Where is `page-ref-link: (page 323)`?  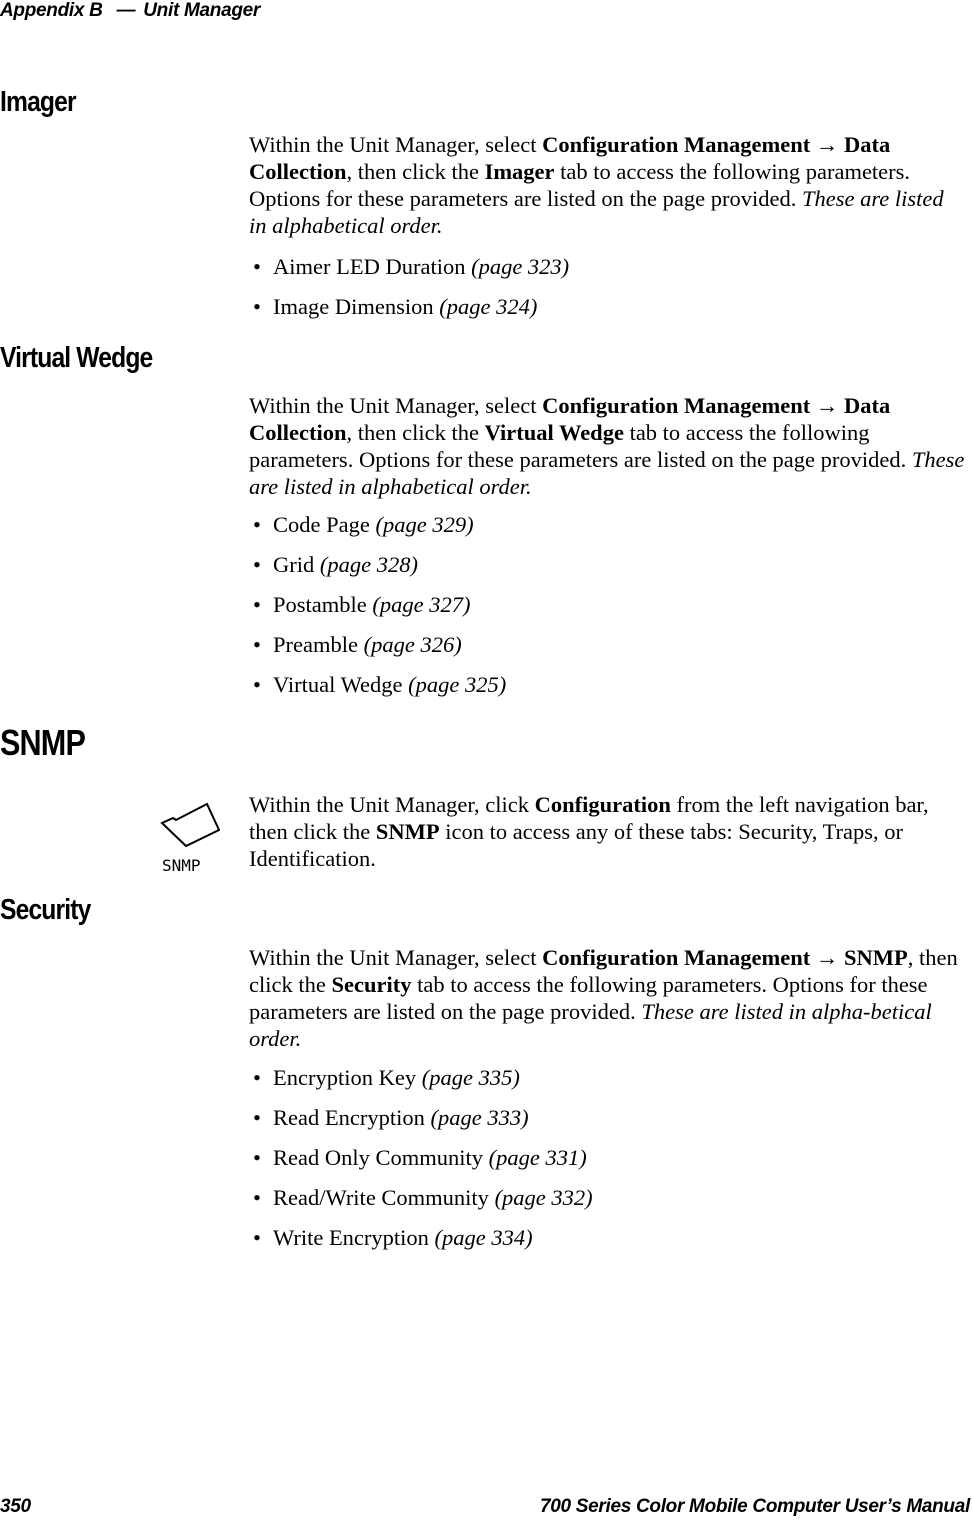 page-ref-link: (page 323) is located at coordinates (520, 266).